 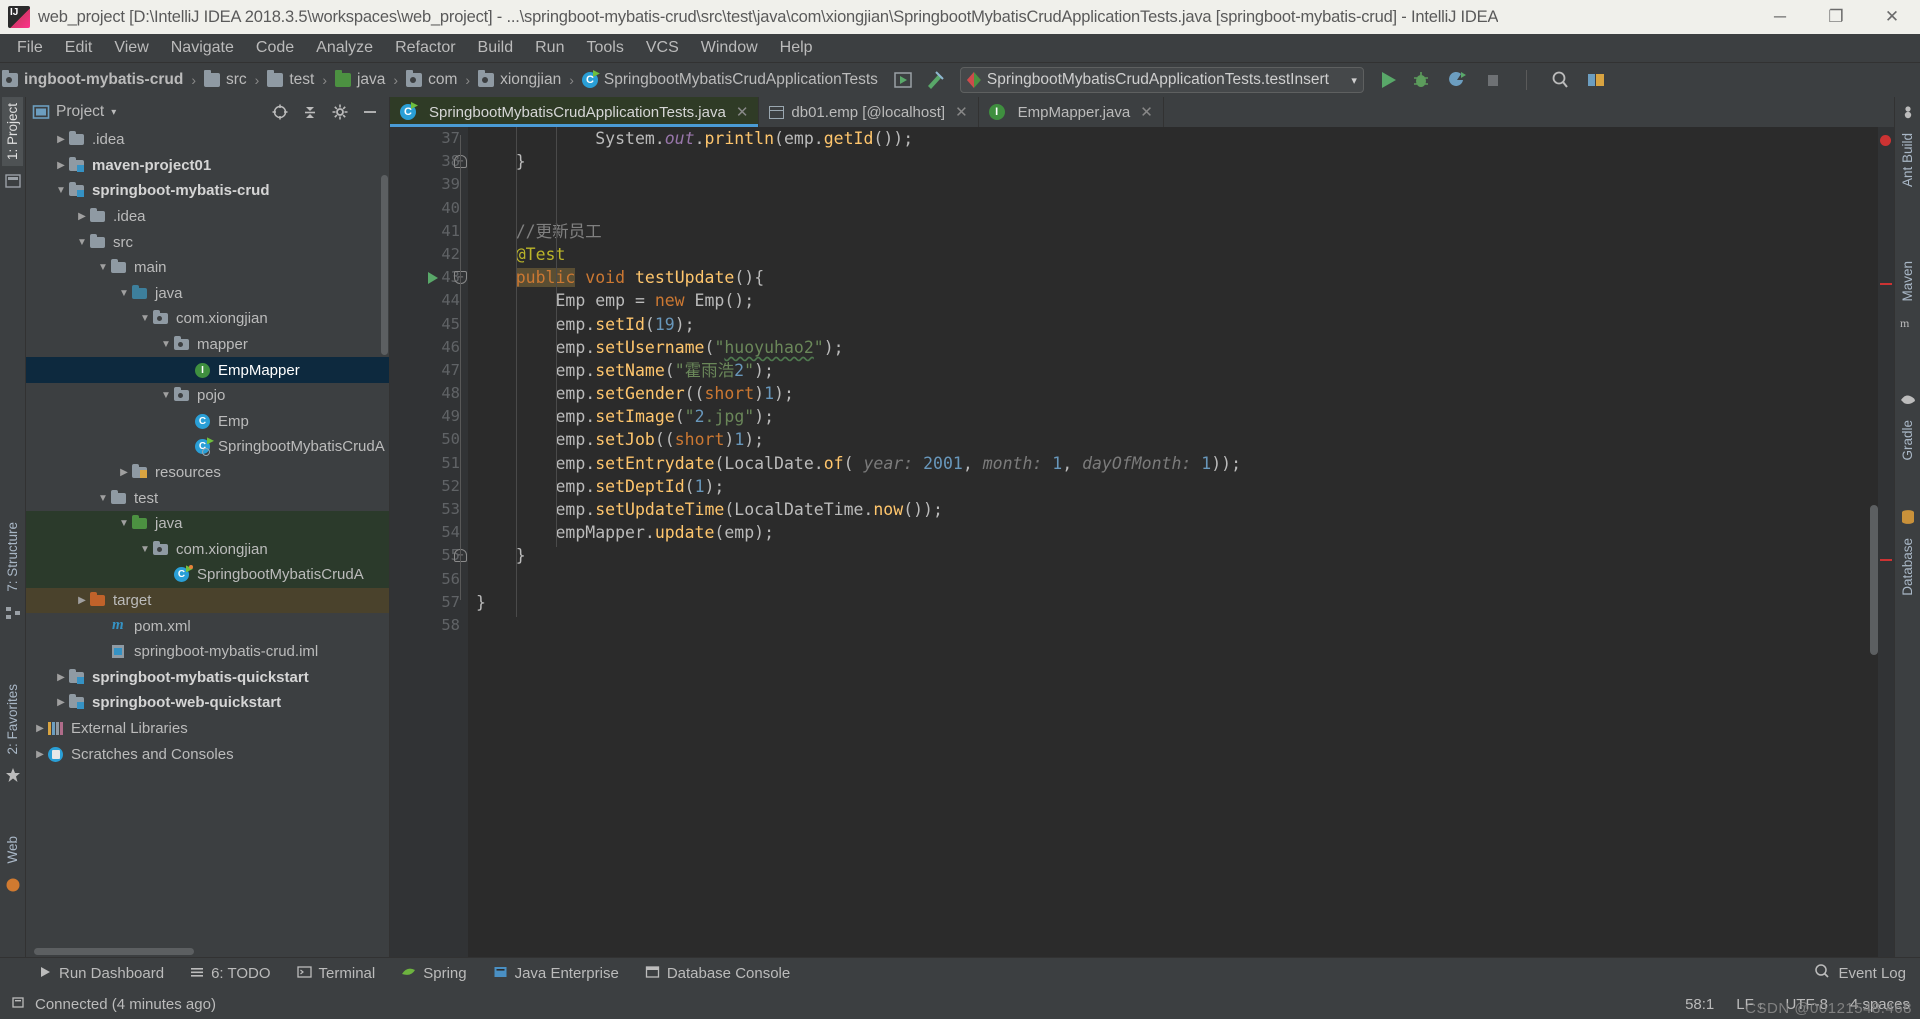 What do you see at coordinates (1892, 17) in the screenshot?
I see `close-button: ✕` at bounding box center [1892, 17].